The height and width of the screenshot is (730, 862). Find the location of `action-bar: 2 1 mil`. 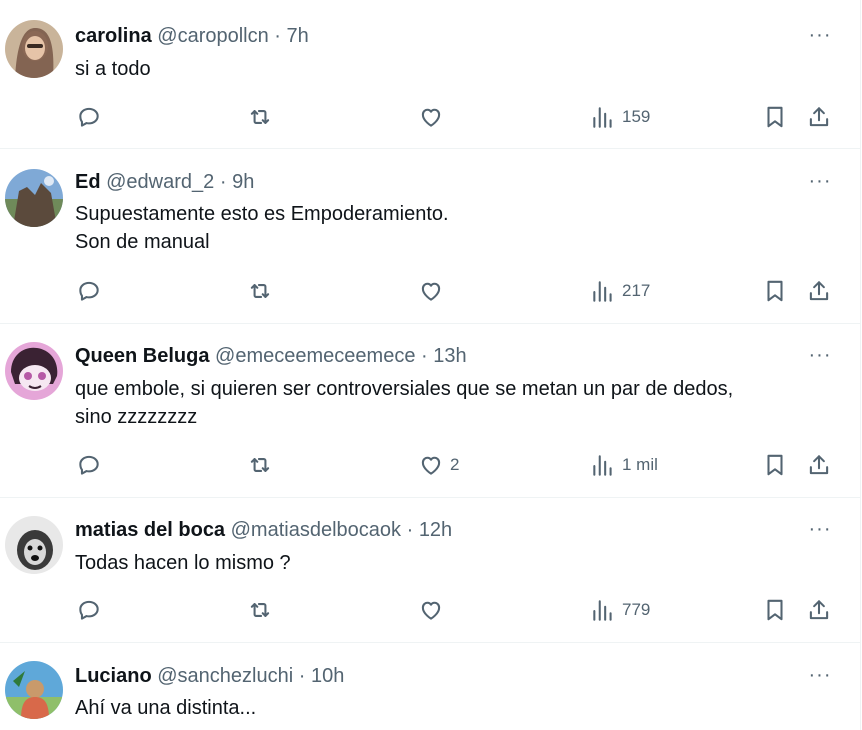

action-bar: 2 1 mil is located at coordinates (430, 465).